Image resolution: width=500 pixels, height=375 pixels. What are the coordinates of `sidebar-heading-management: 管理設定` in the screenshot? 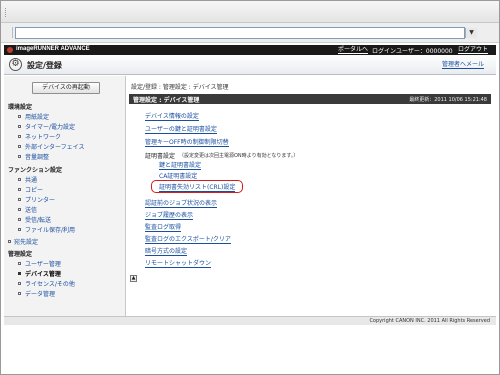 It's located at (20, 254).